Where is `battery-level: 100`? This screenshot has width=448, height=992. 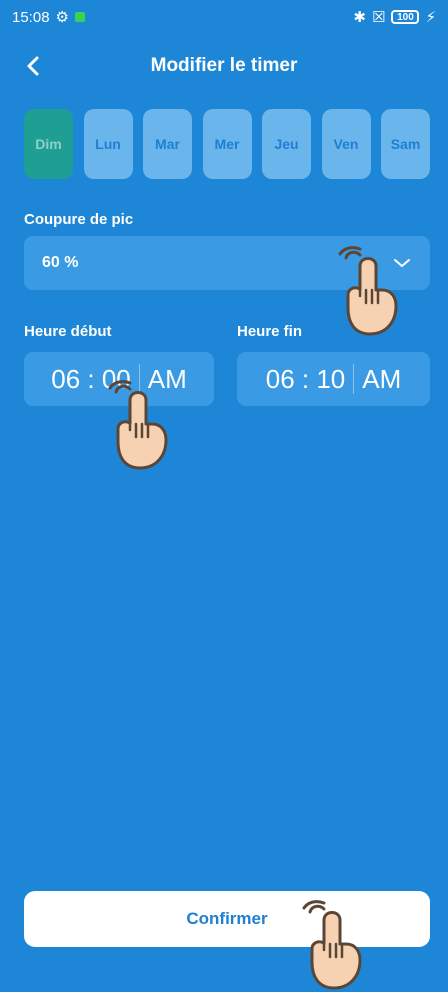
battery-level: 100 is located at coordinates (405, 17).